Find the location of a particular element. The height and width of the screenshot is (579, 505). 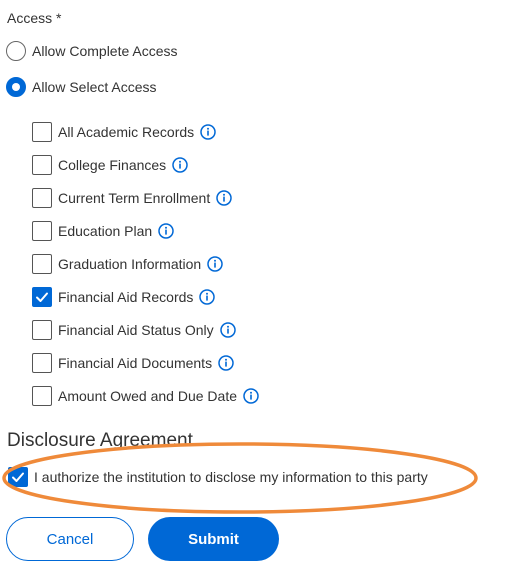

checkbox-label: Financial Aid Records is located at coordinates (126, 297).